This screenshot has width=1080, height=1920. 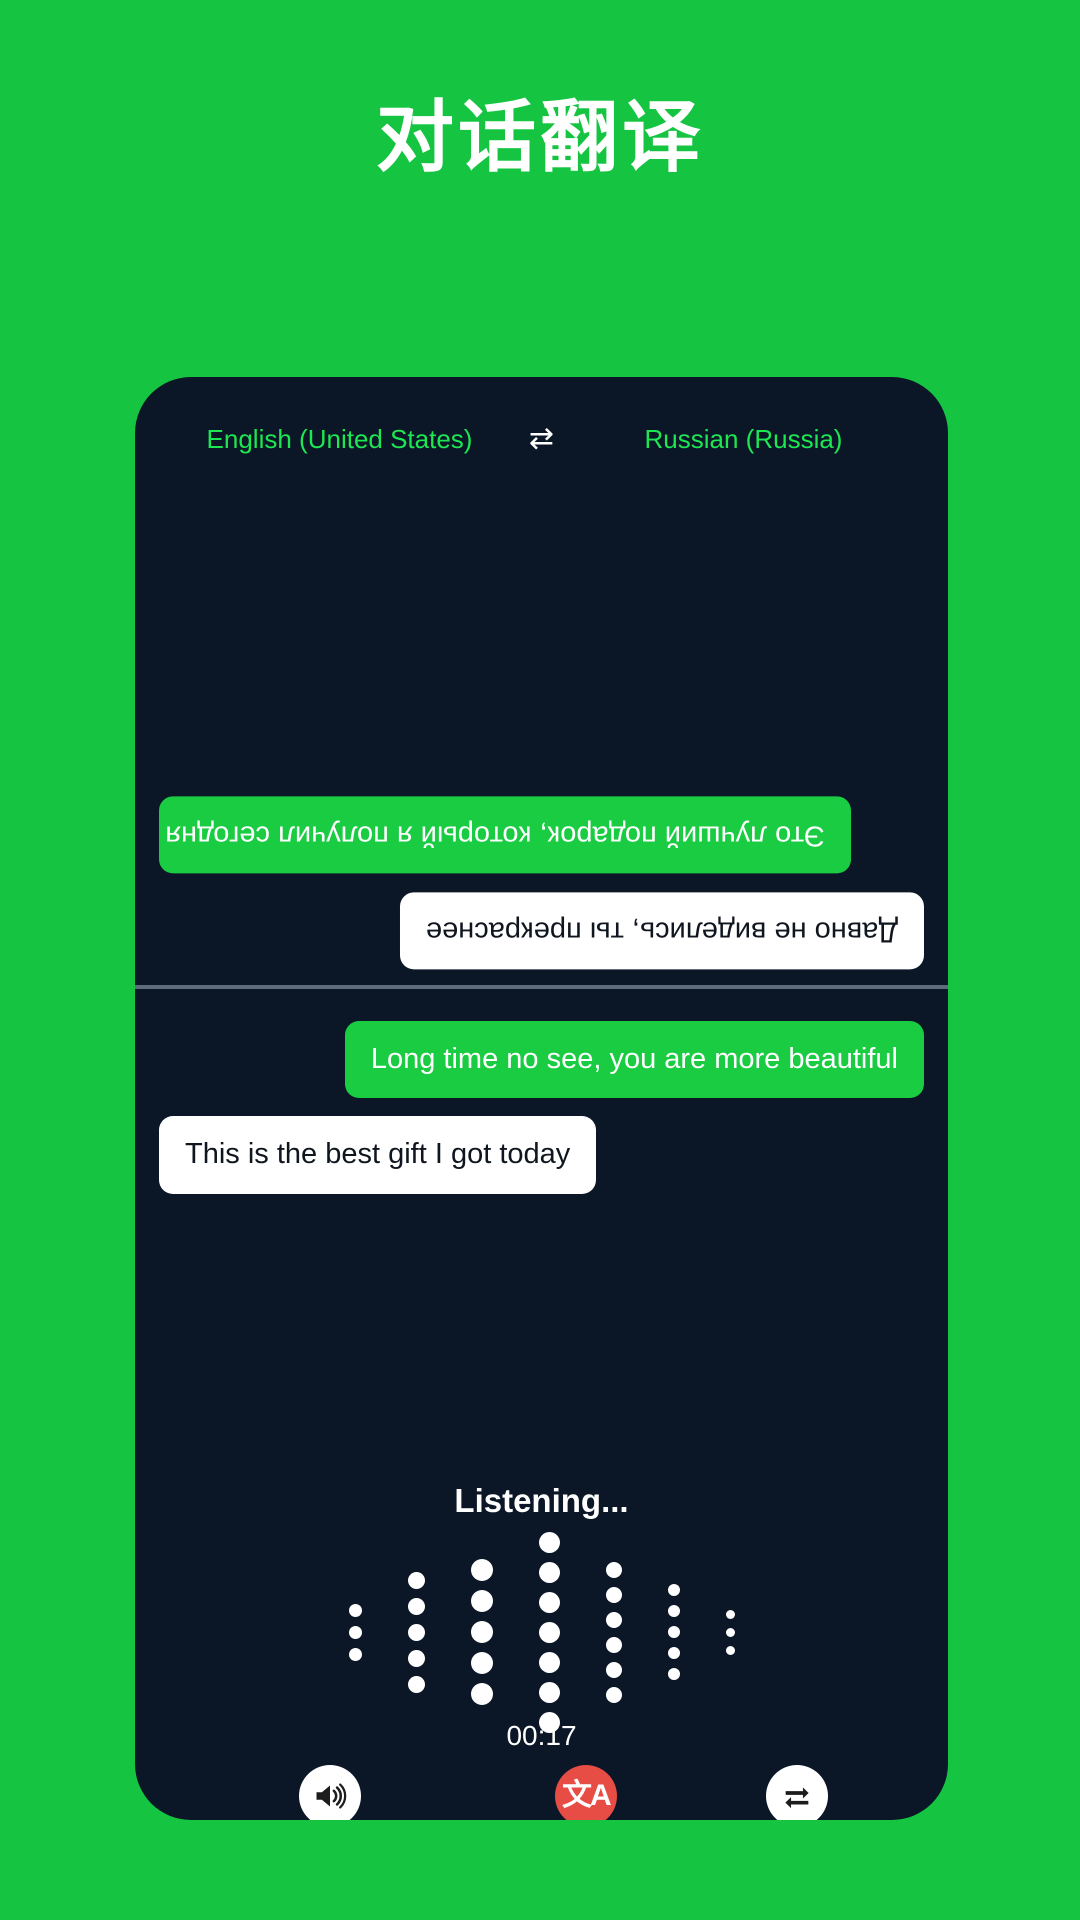 I want to click on audio-waveform-visualizer, so click(x=541, y=1632).